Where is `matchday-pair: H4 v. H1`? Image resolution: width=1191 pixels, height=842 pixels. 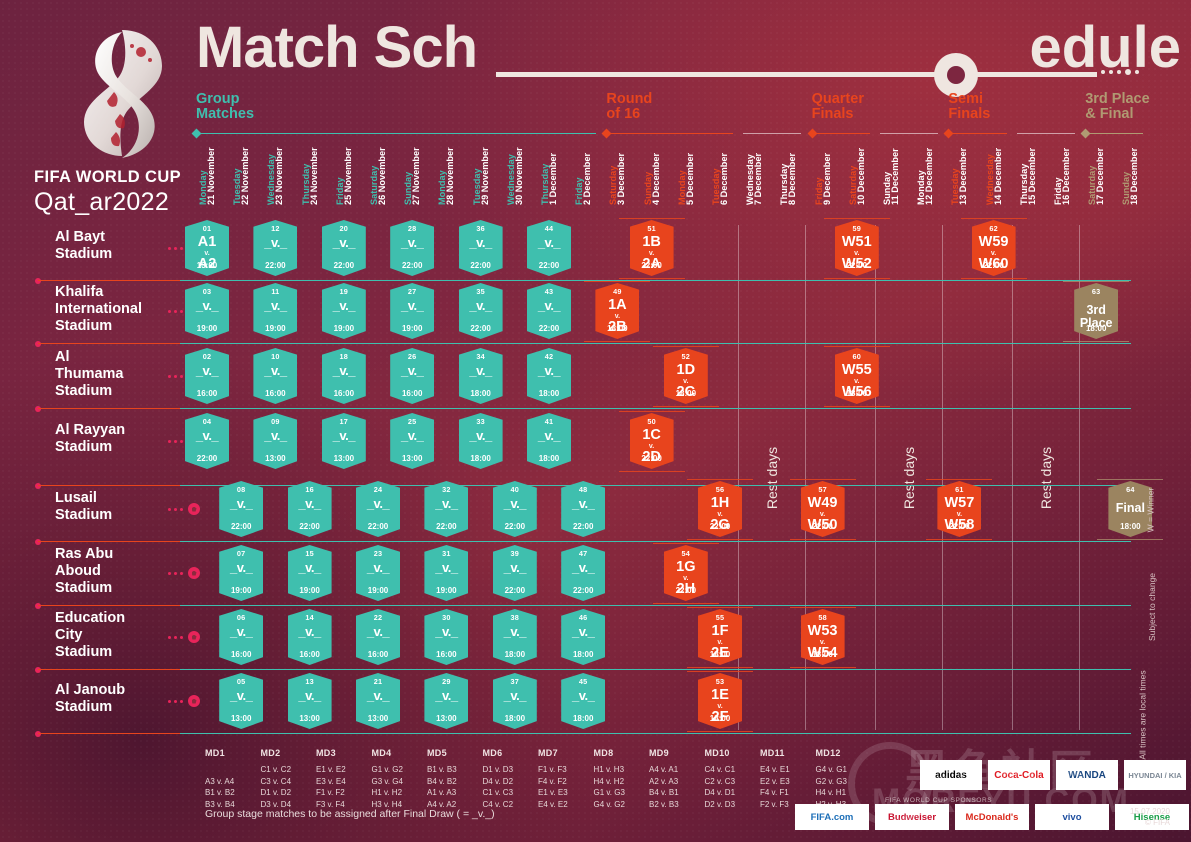 matchday-pair: H4 v. H1 is located at coordinates (831, 793).